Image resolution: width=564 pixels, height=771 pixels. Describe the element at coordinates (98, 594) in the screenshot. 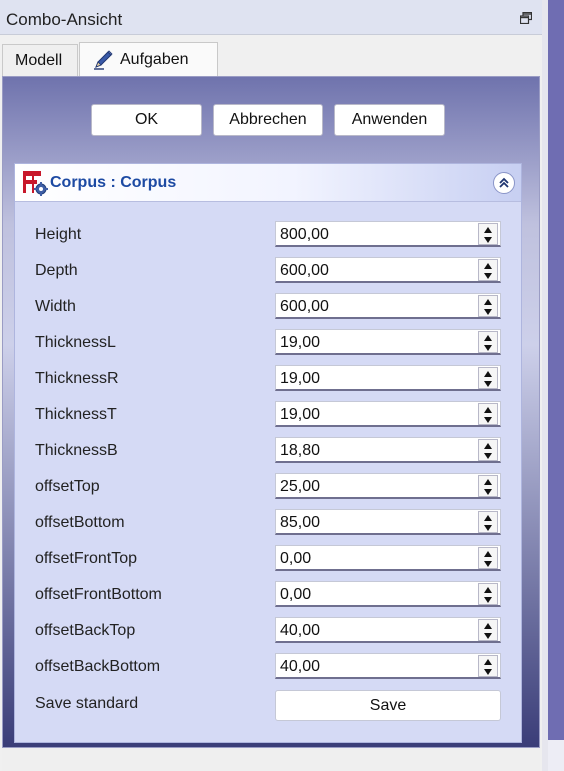

I see `field-label: offsetFrontBottom` at that location.